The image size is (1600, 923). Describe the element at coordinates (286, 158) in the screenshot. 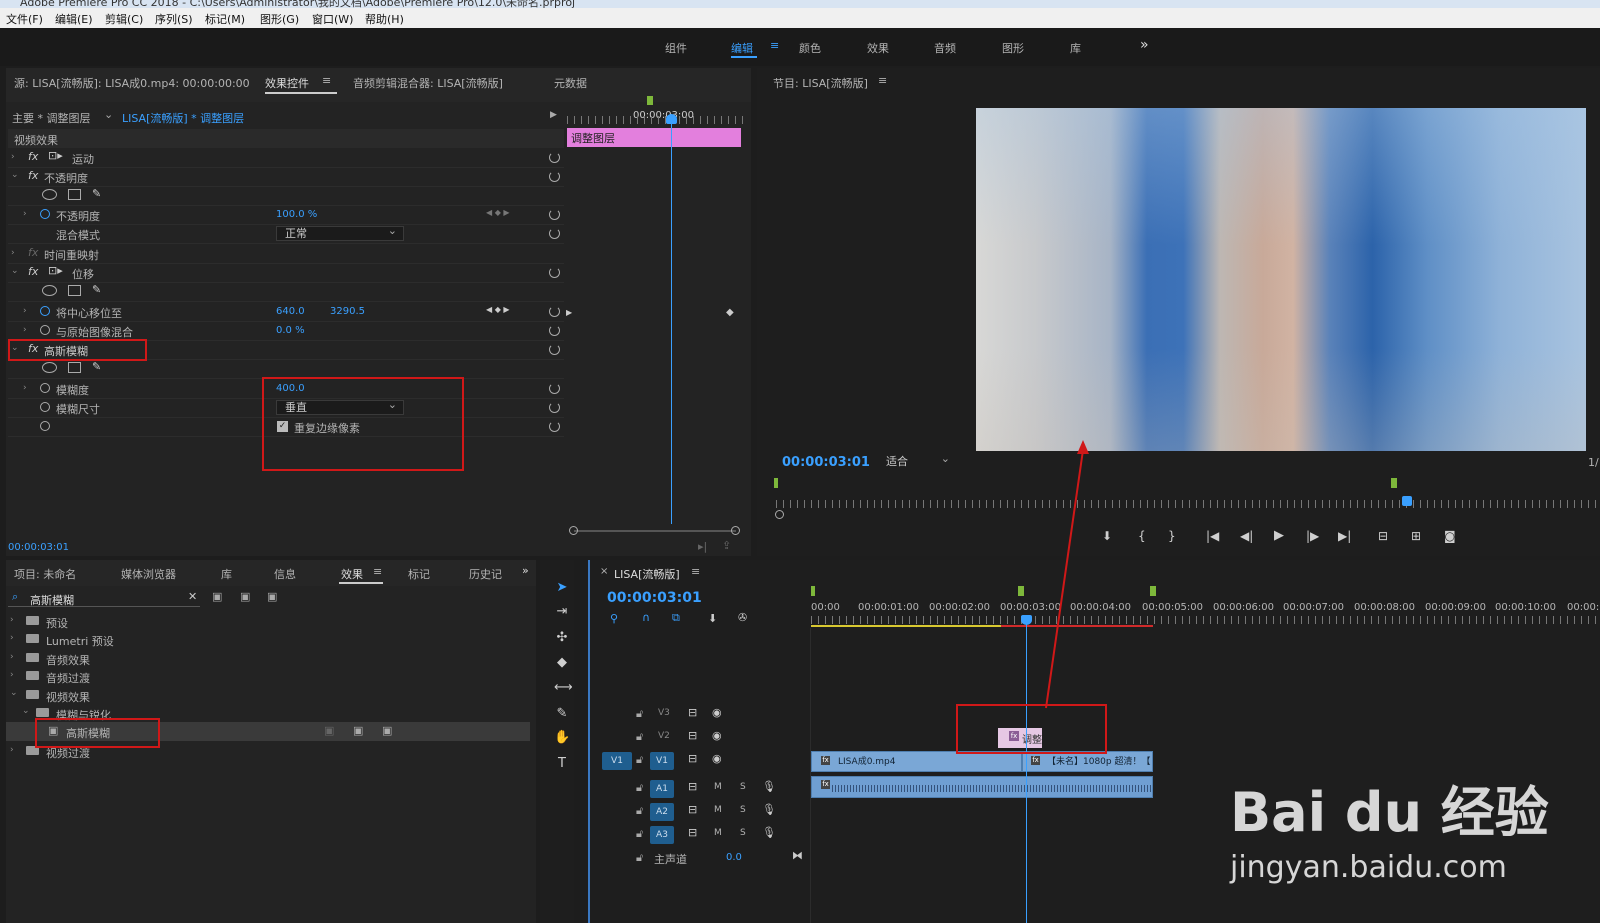

I see `effect-row-motion: › fx ⊡▸ 运动` at that location.